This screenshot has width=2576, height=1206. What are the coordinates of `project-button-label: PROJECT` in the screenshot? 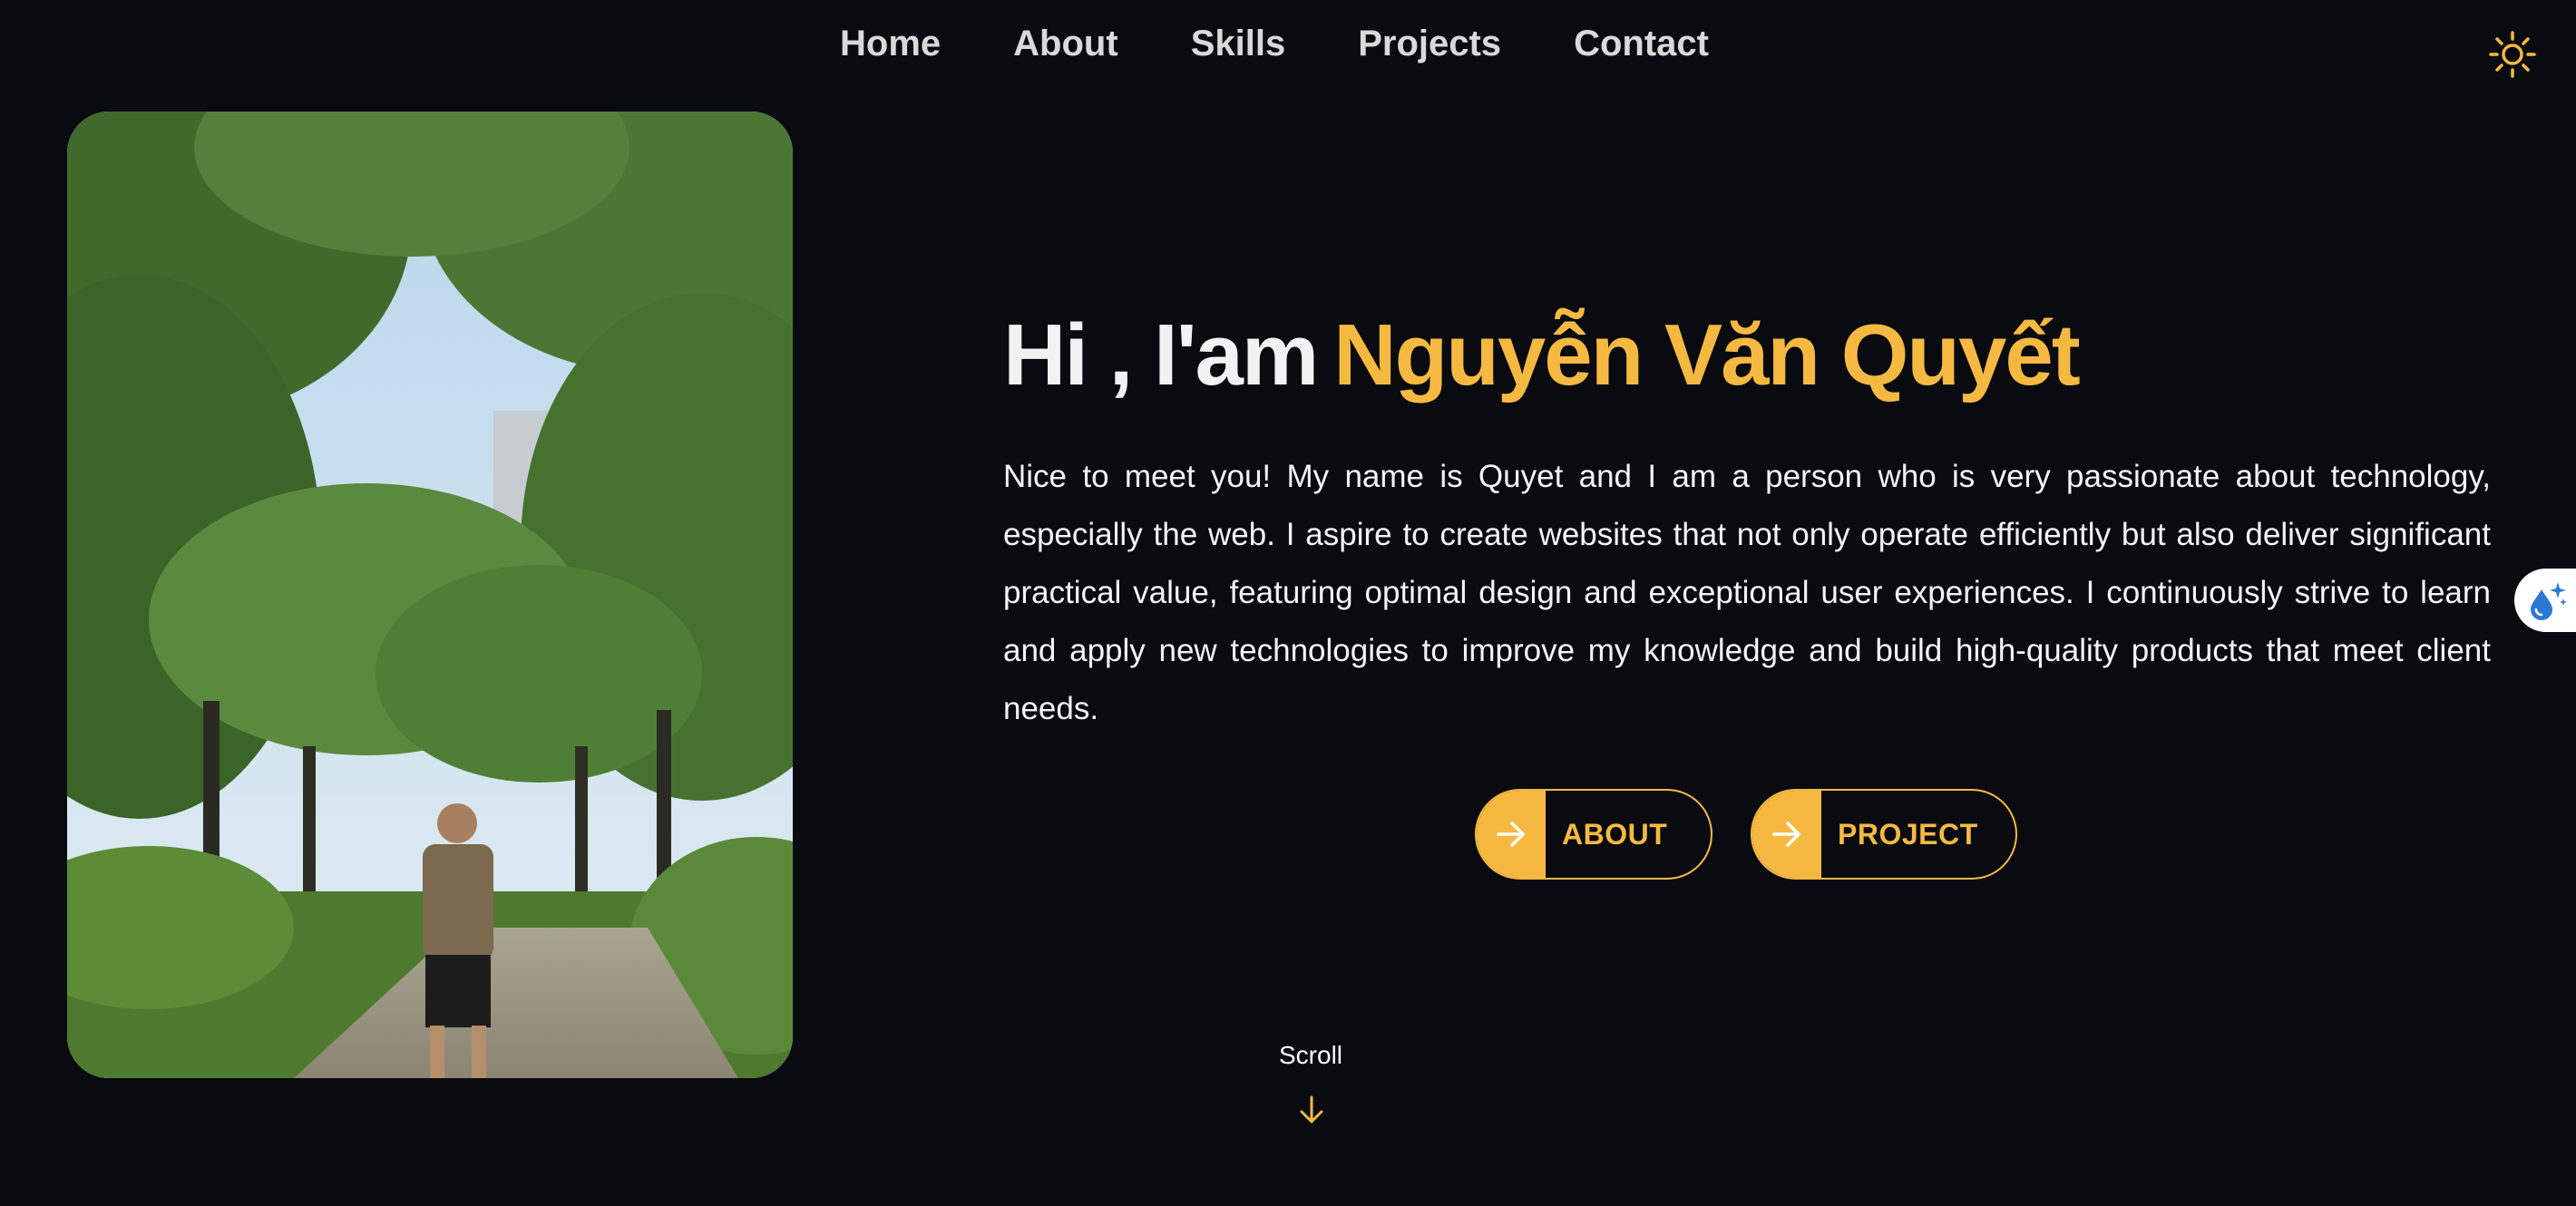 It's located at (1908, 834).